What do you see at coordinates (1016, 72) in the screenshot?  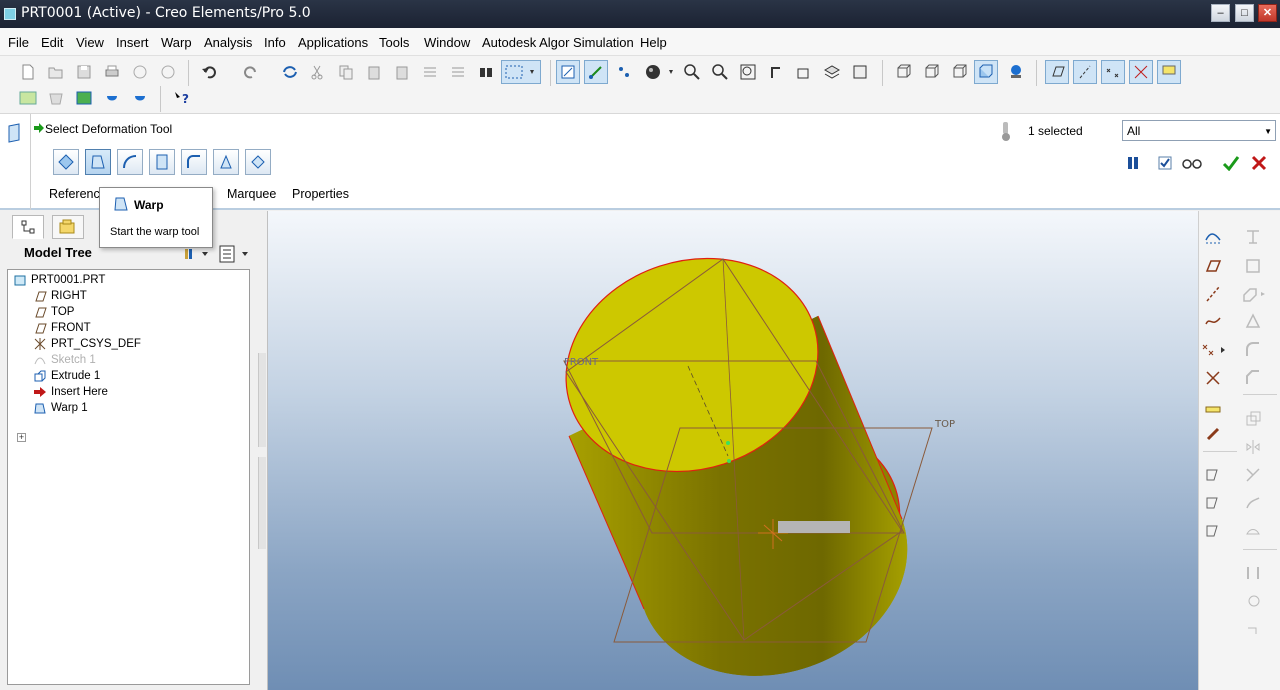 I see `appearance-icon` at bounding box center [1016, 72].